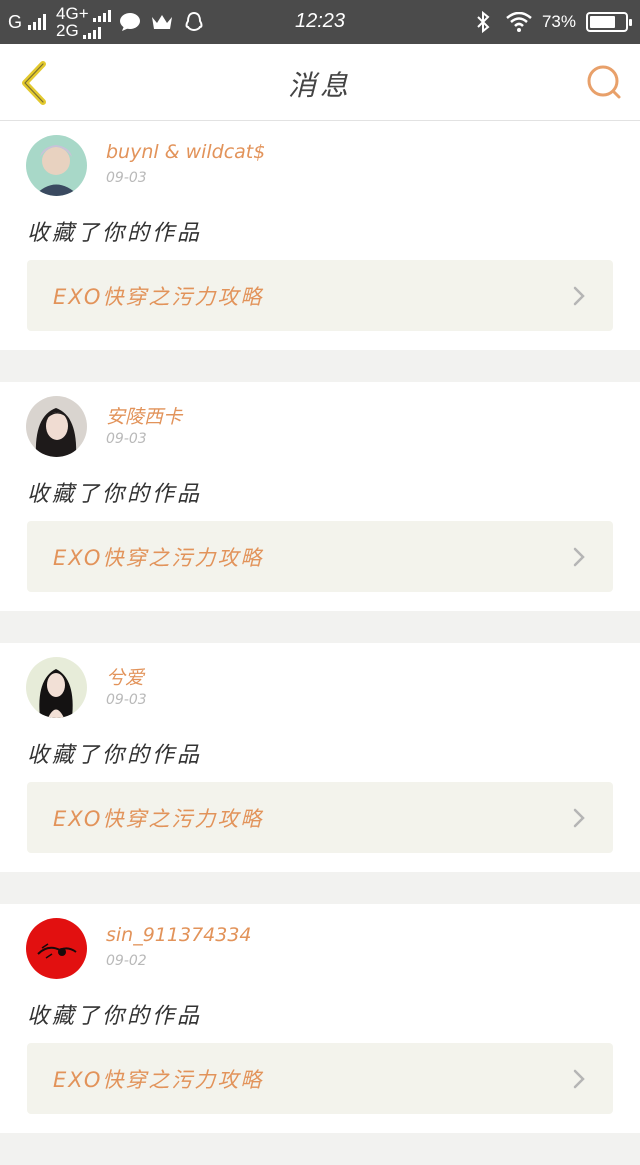 This screenshot has height=1165, width=640. I want to click on battery-percent: 73%, so click(558, 21).